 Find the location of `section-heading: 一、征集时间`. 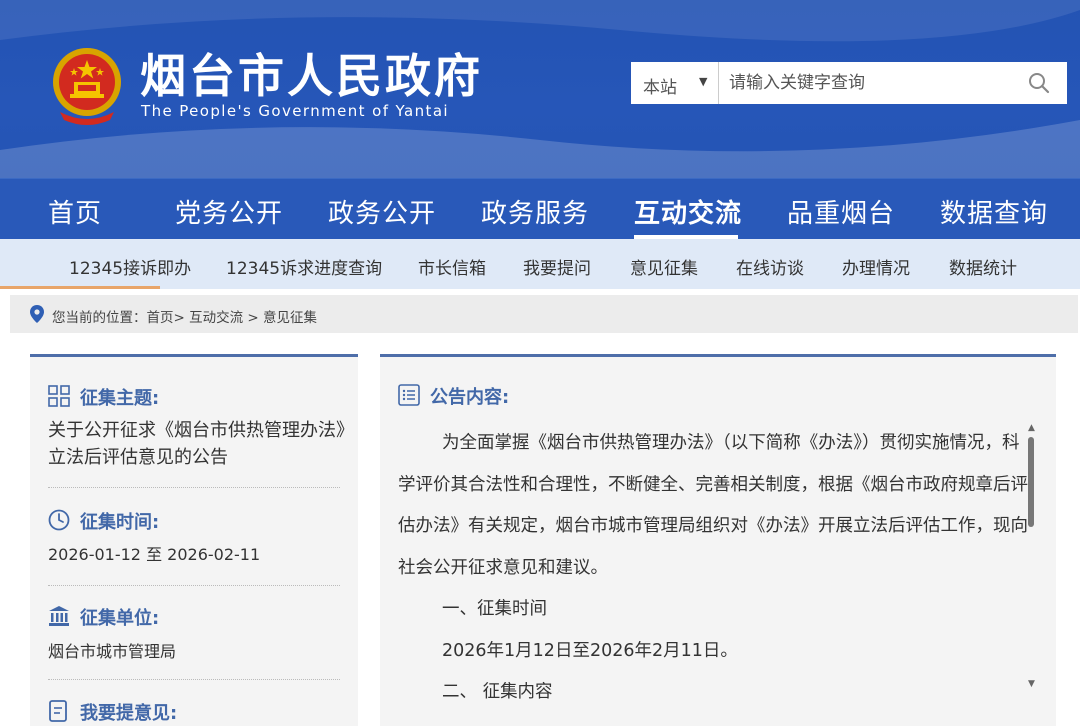

section-heading: 一、征集时间 is located at coordinates (494, 609).